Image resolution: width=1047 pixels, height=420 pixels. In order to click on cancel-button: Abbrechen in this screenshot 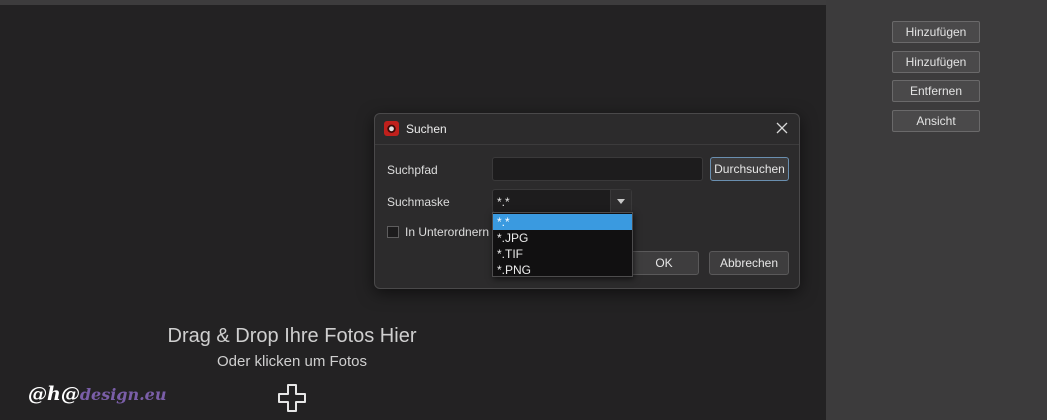, I will do `click(749, 263)`.